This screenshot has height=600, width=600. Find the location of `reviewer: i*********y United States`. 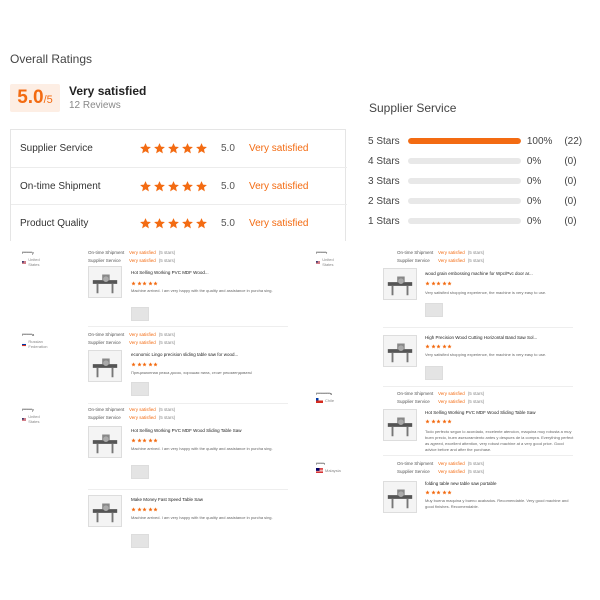

reviewer: i*********y United States is located at coordinates (32, 258).